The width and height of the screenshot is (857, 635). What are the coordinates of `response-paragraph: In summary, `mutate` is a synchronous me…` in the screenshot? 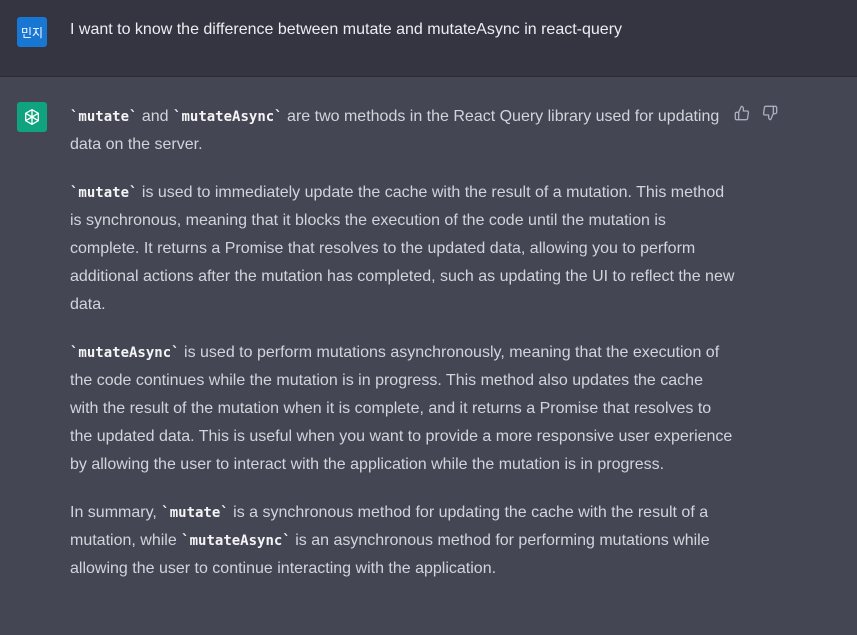 It's located at (402, 541).